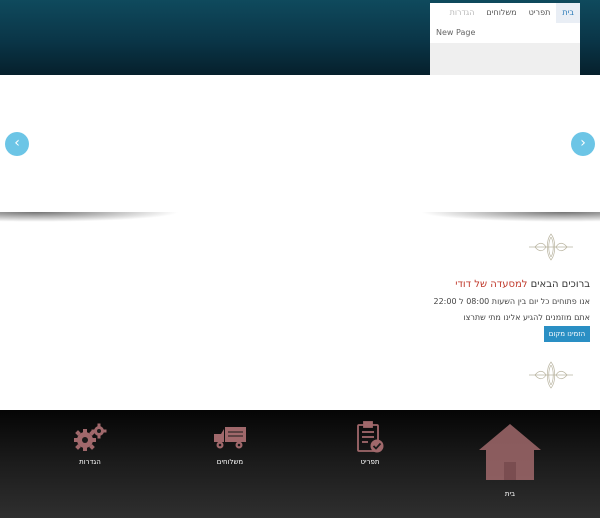 This screenshot has width=600, height=518. Describe the element at coordinates (90, 462) in the screenshot. I see `nav-settings-label: הגדרות` at that location.